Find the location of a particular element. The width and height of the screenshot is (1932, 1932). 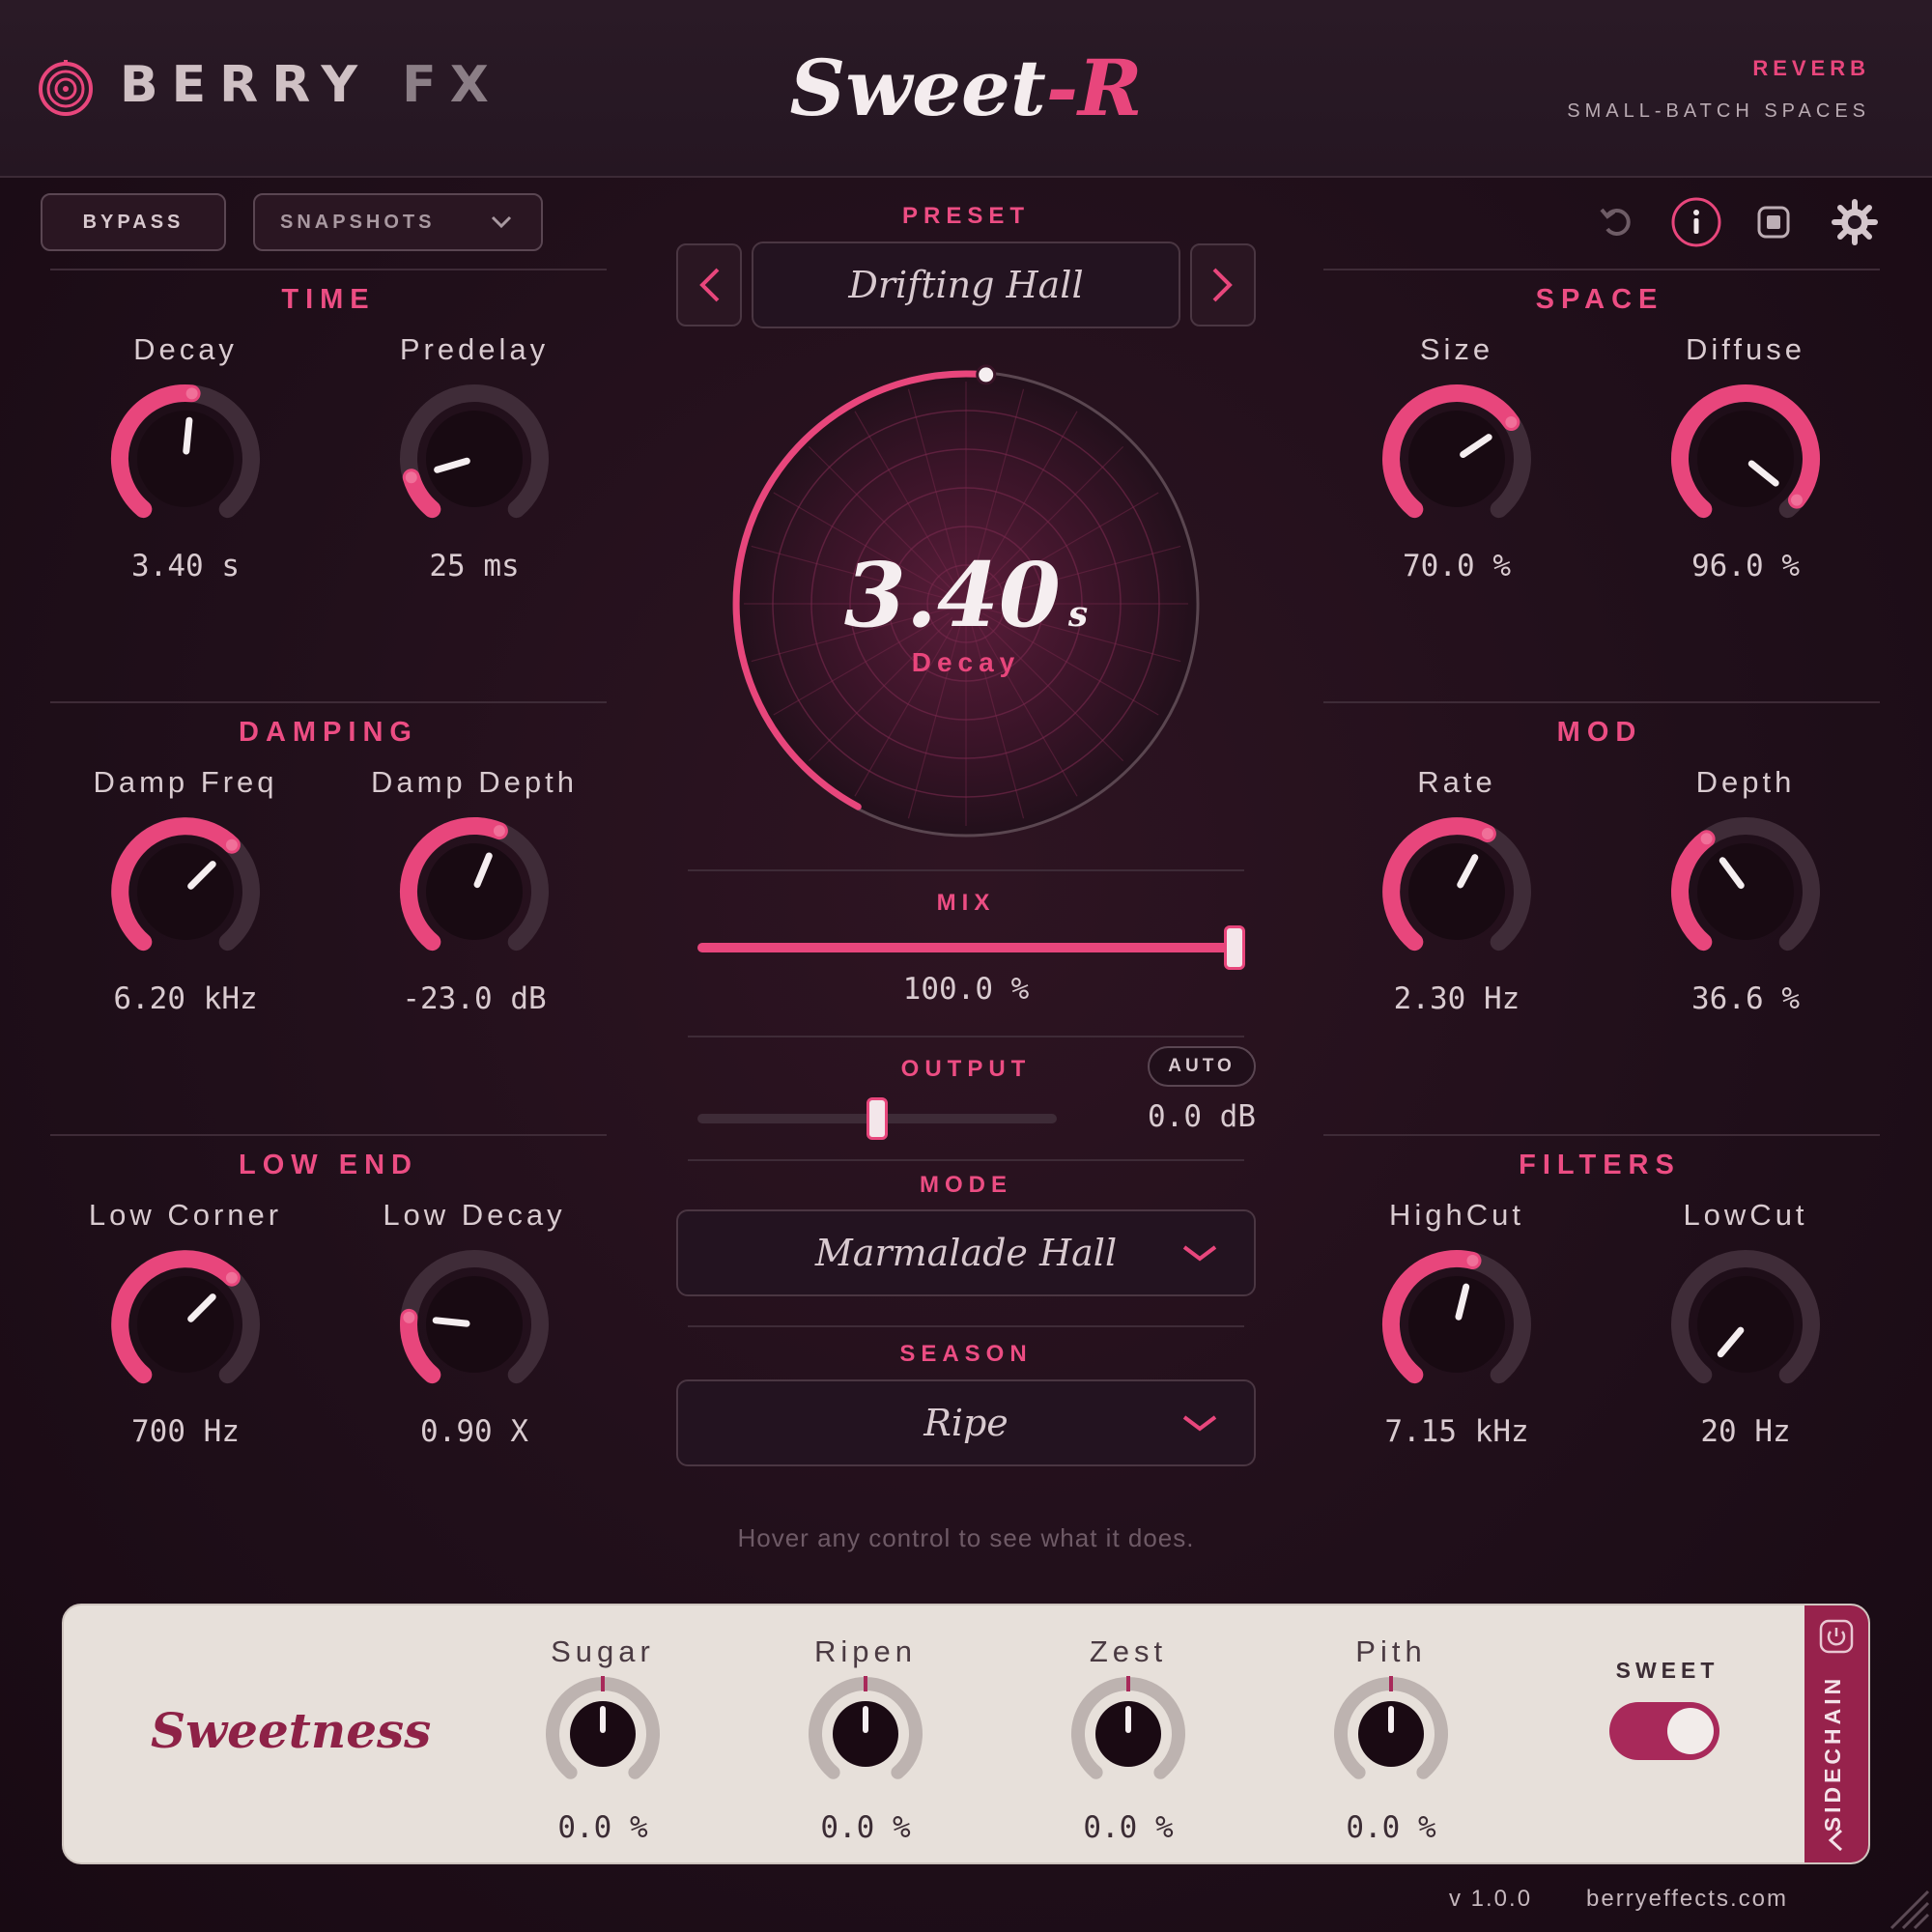

knob-damp-freq is located at coordinates (185, 892).